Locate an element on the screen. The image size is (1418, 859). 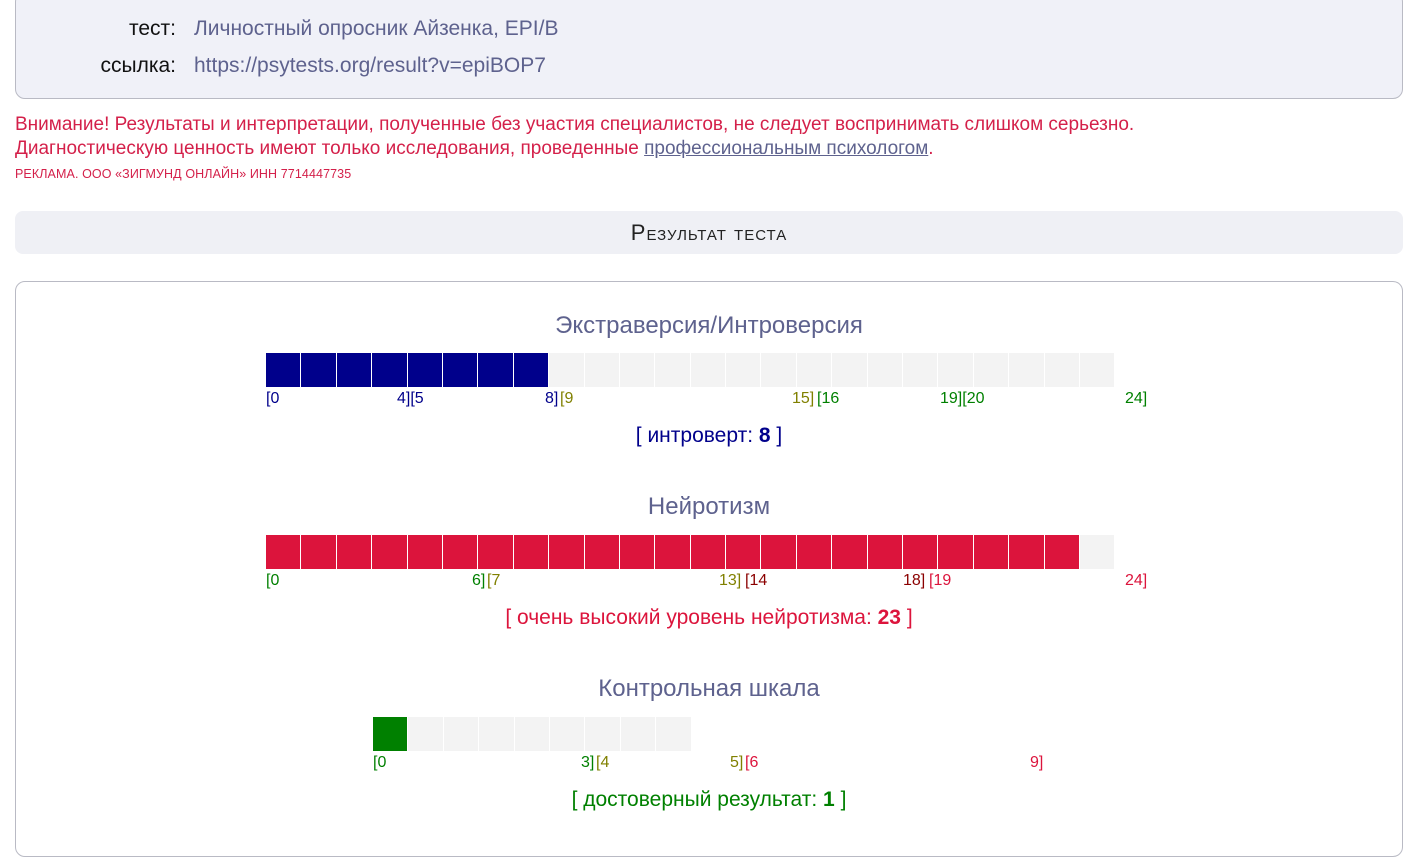
scale-tick-label: 5] is located at coordinates (737, 762).